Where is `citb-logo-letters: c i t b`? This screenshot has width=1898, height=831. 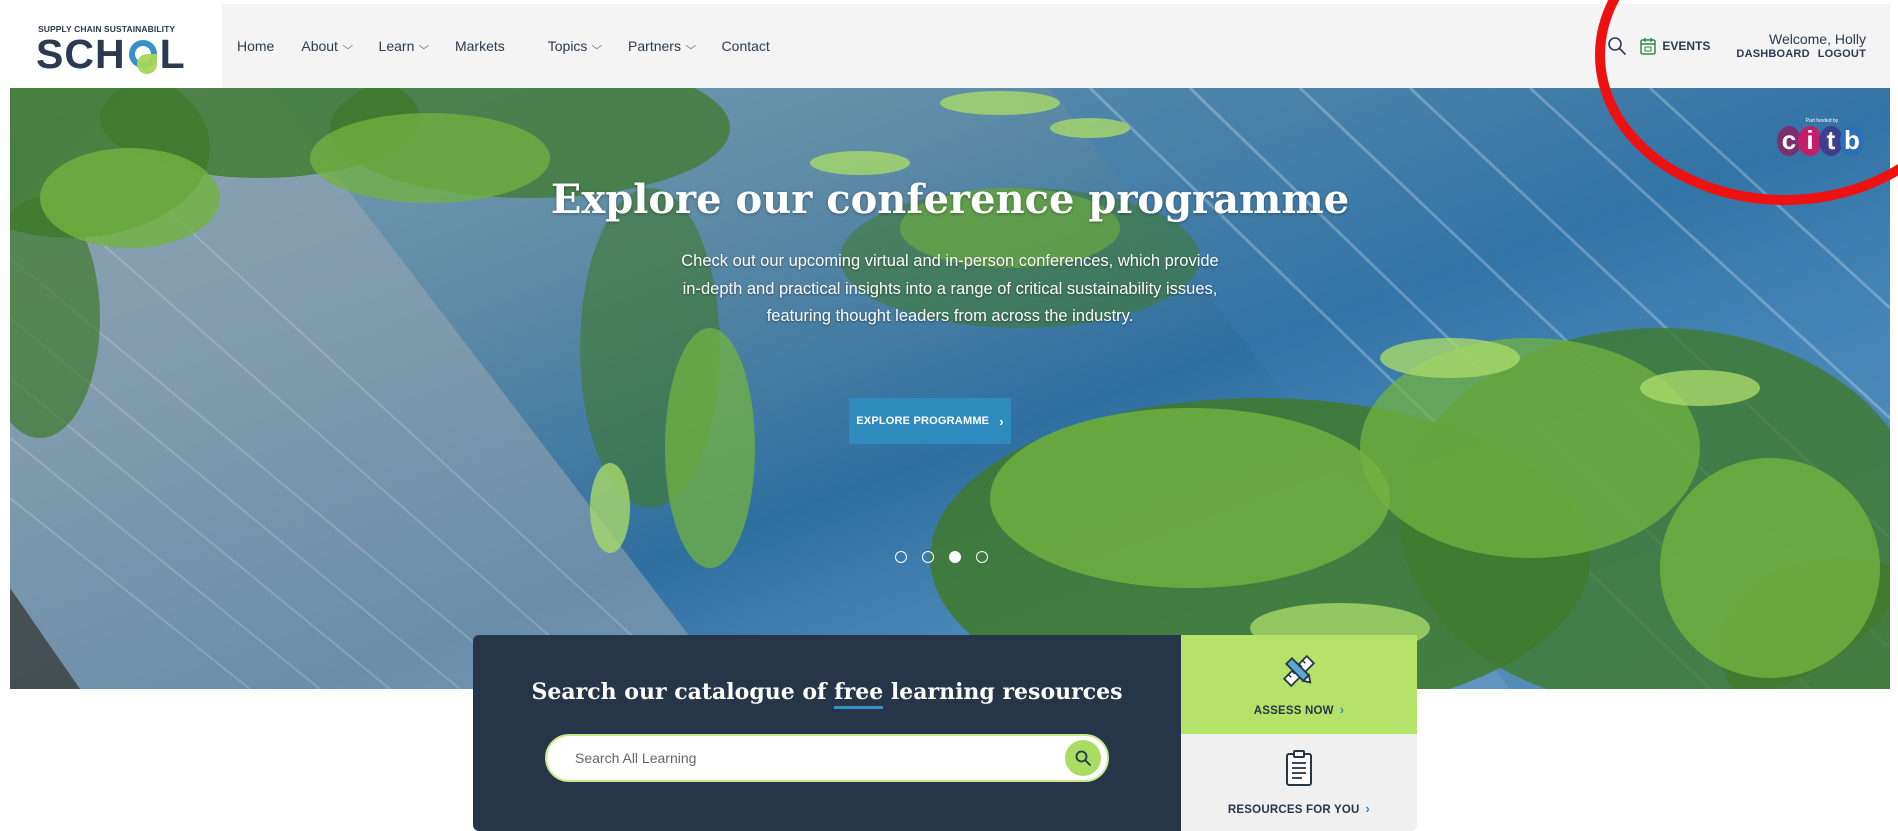
citb-logo-letters: c i t b is located at coordinates (1820, 141).